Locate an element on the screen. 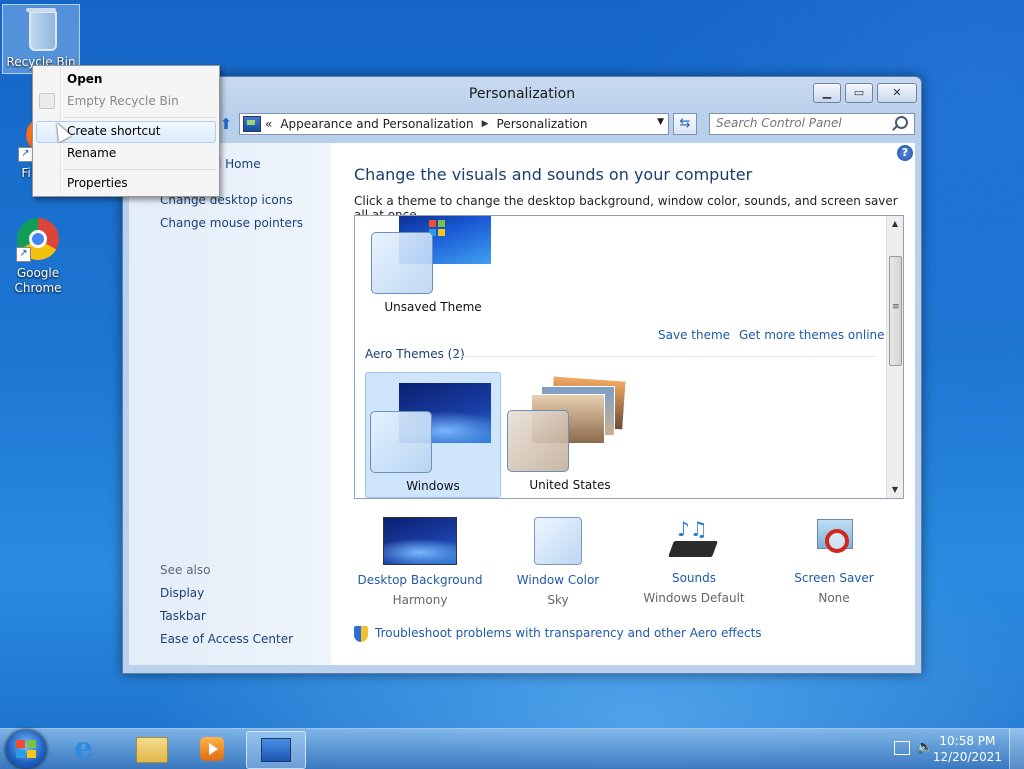 The image size is (1024, 769). desktop-background-value: Harmony is located at coordinates (420, 600).